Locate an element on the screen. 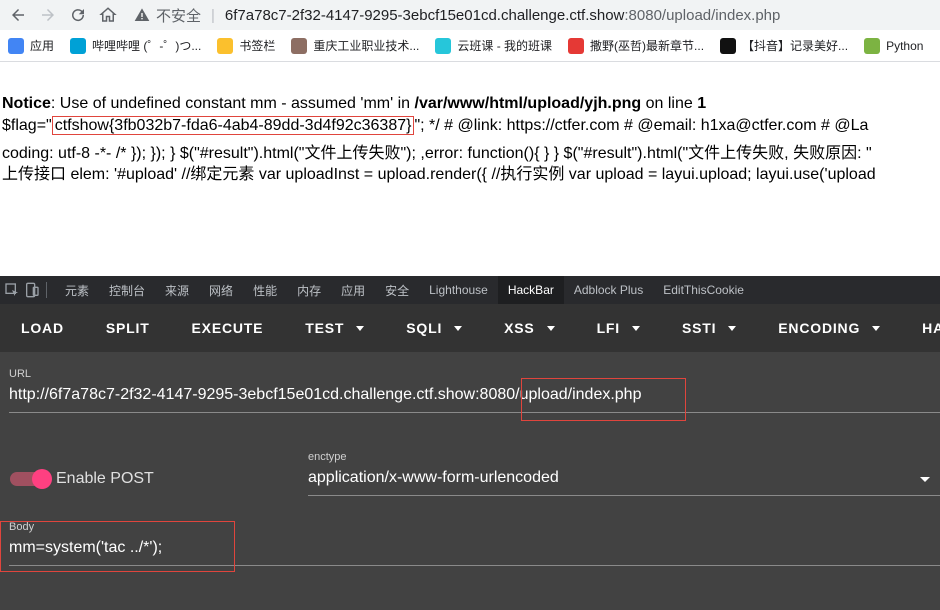 Image resolution: width=940 pixels, height=610 pixels. hackbar-button-label: HASHING is located at coordinates (931, 328).